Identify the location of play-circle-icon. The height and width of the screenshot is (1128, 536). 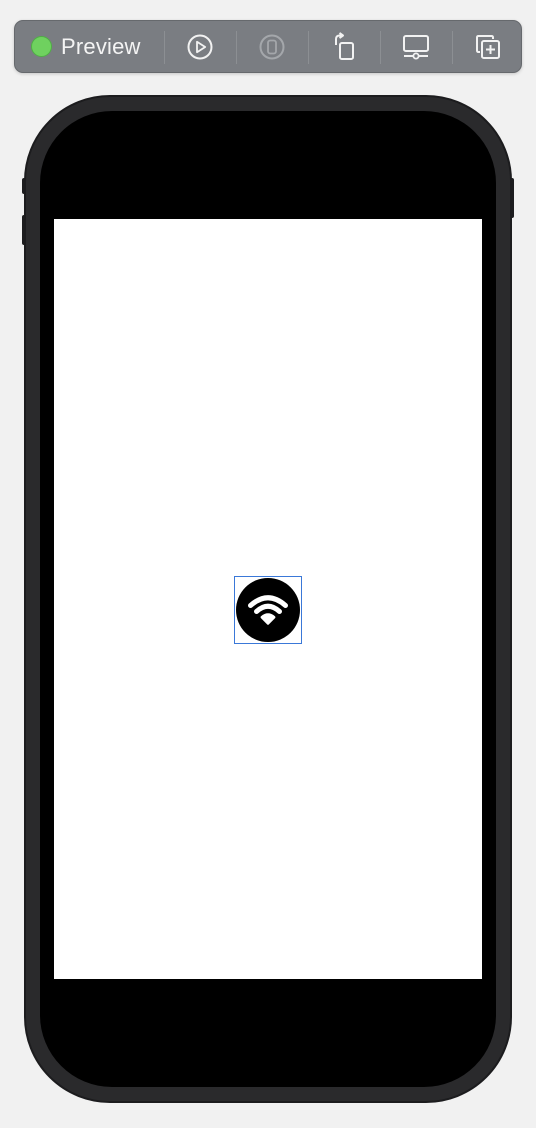
(200, 47).